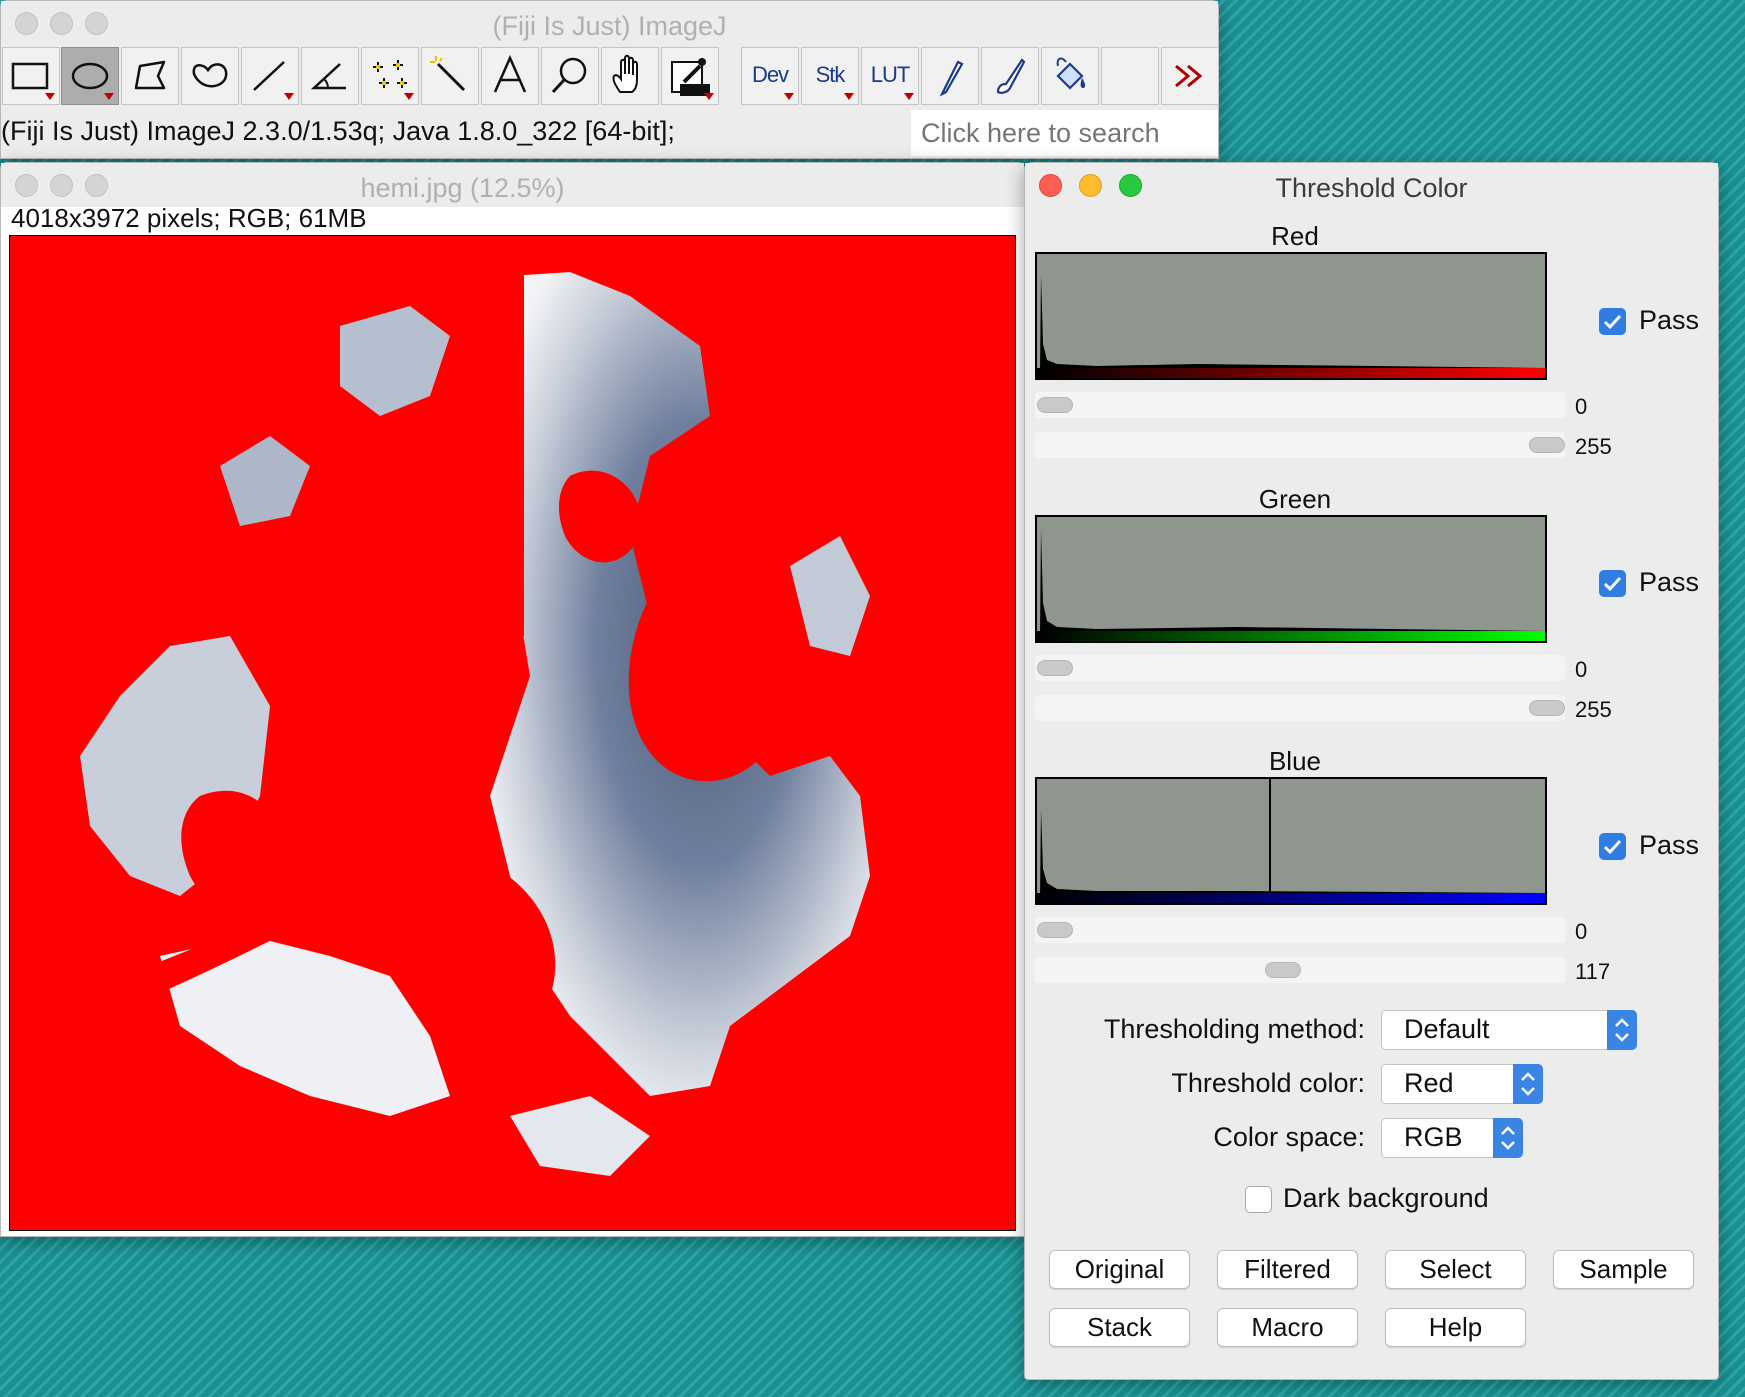 This screenshot has width=1745, height=1397. What do you see at coordinates (1669, 582) in the screenshot?
I see `green-pass-label: Pass` at bounding box center [1669, 582].